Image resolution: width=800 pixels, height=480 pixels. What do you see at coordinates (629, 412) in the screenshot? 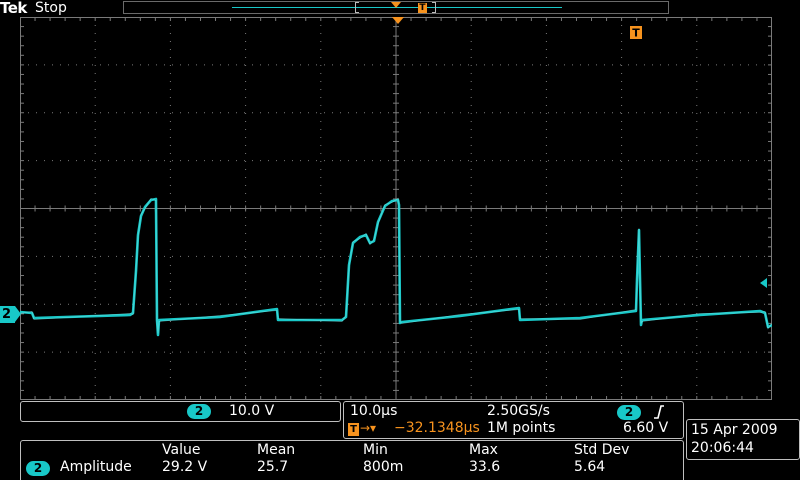
I see `trigger-source-badge: 2` at bounding box center [629, 412].